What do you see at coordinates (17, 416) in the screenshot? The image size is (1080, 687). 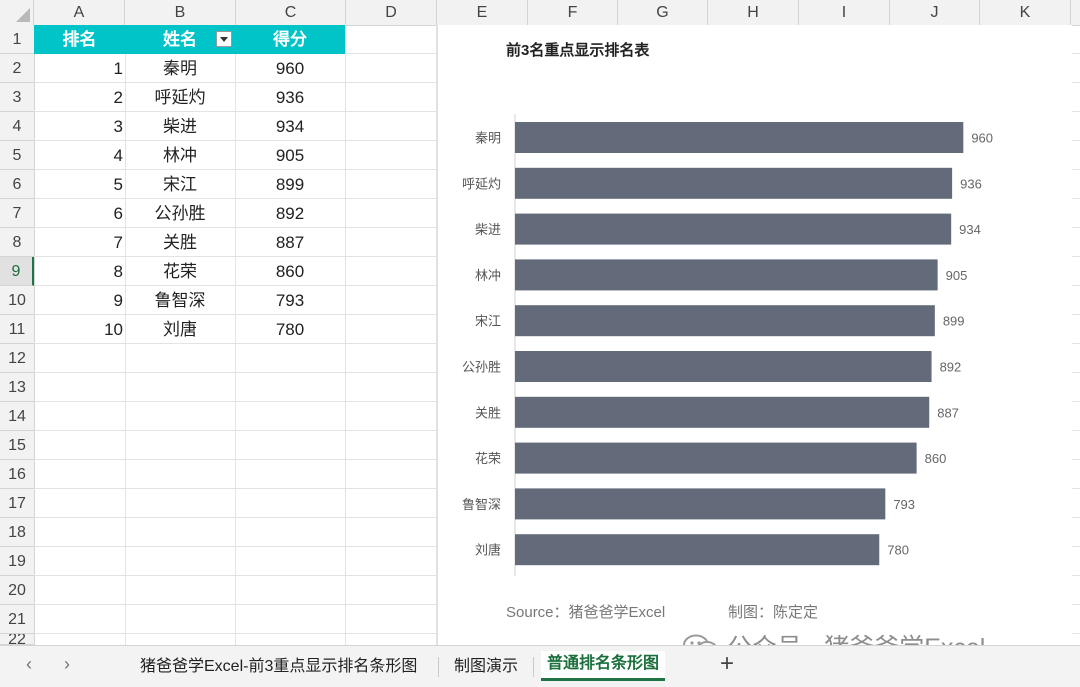 I see `row-header: 14` at bounding box center [17, 416].